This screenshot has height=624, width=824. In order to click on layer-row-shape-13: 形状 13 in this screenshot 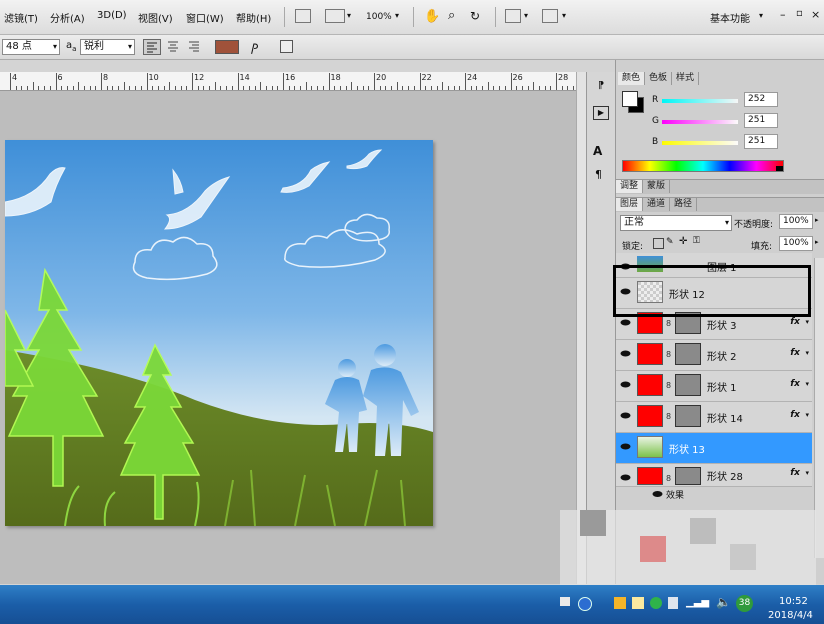, I will do `click(714, 448)`.